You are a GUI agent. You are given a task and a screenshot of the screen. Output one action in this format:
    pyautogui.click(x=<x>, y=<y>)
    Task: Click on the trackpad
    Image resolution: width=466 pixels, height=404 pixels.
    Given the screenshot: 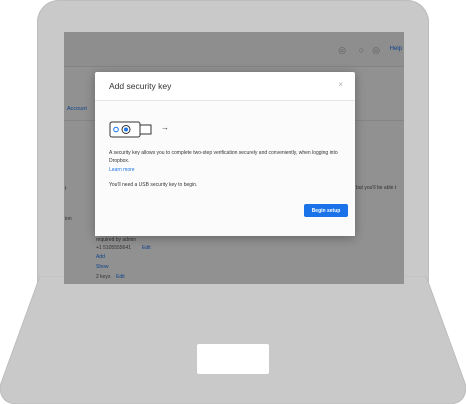 What is the action you would take?
    pyautogui.click(x=233, y=359)
    